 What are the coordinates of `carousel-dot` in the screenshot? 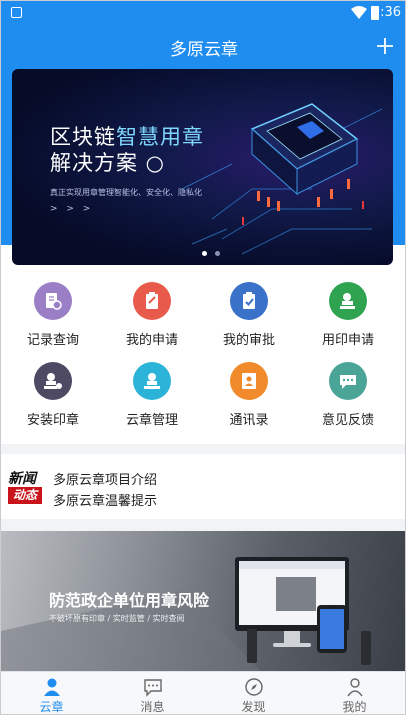 It's located at (217, 253).